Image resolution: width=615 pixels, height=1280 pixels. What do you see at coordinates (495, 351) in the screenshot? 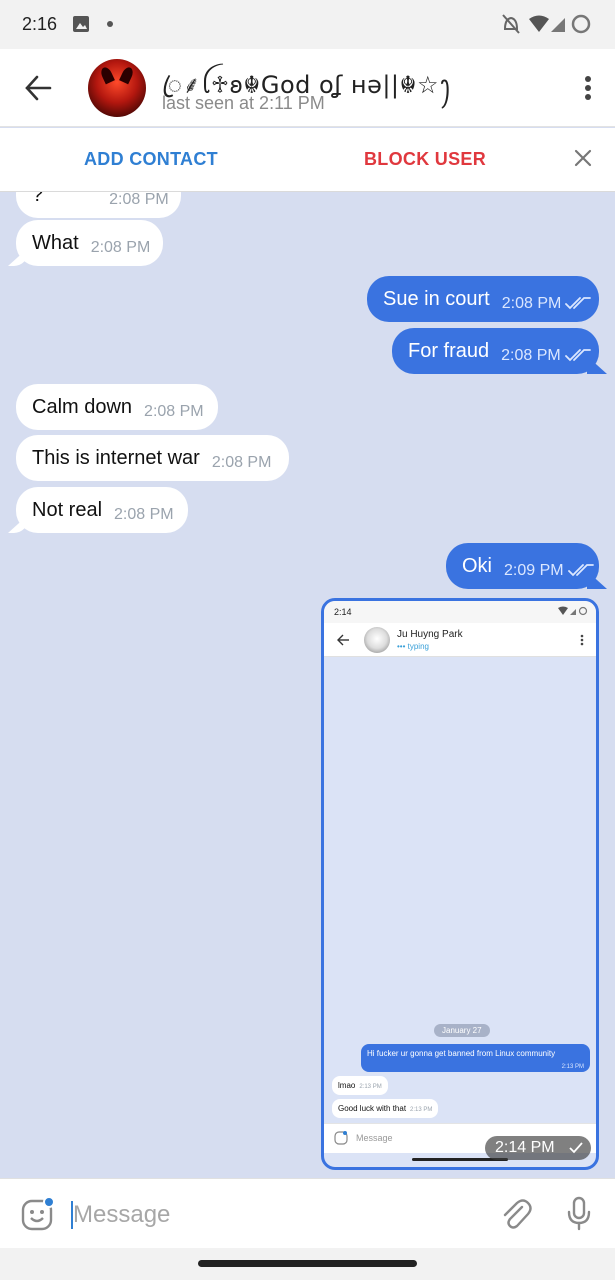
I see `message-bubble-outgoing: For fraud 2:08 PM` at bounding box center [495, 351].